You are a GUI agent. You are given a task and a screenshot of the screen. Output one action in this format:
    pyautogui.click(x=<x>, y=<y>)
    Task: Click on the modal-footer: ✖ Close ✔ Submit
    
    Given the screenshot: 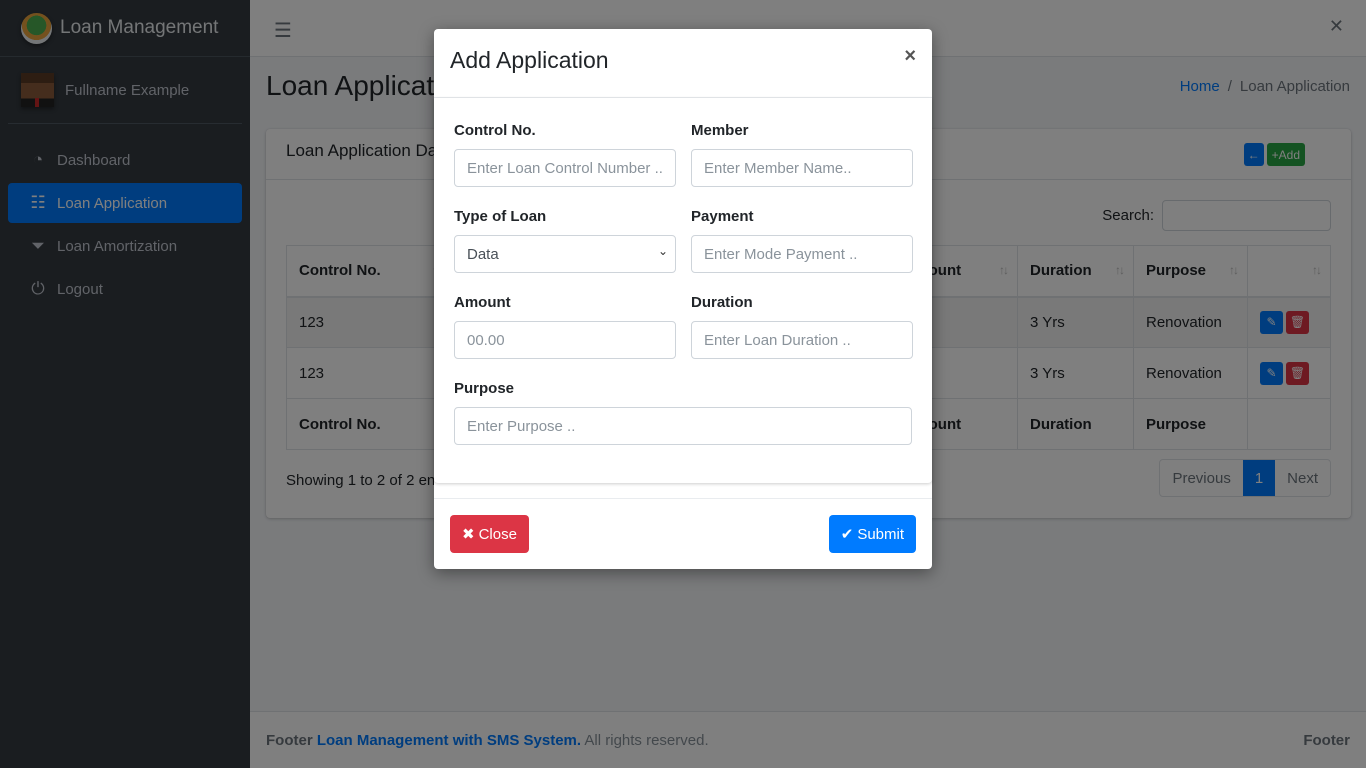 What is the action you would take?
    pyautogui.click(x=683, y=533)
    